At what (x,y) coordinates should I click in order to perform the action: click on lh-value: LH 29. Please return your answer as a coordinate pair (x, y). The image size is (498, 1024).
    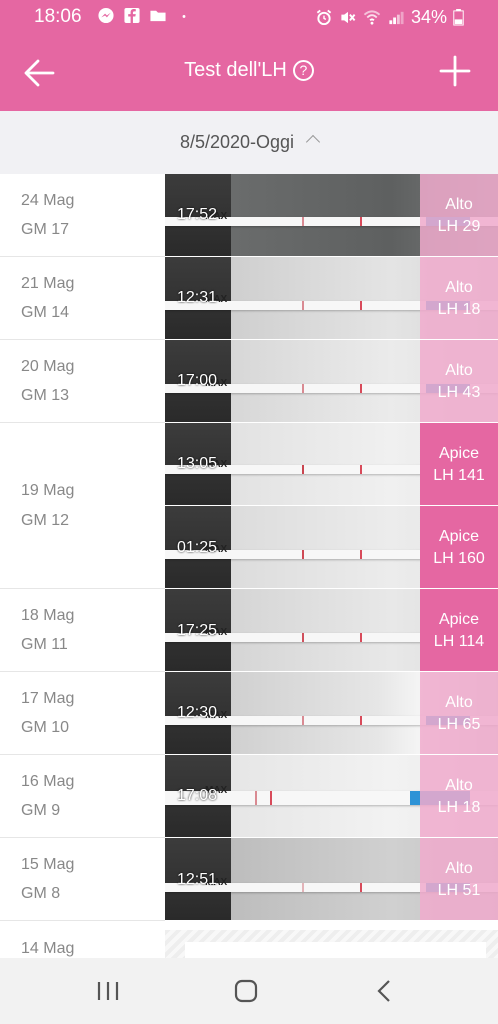
    Looking at the image, I should click on (459, 226).